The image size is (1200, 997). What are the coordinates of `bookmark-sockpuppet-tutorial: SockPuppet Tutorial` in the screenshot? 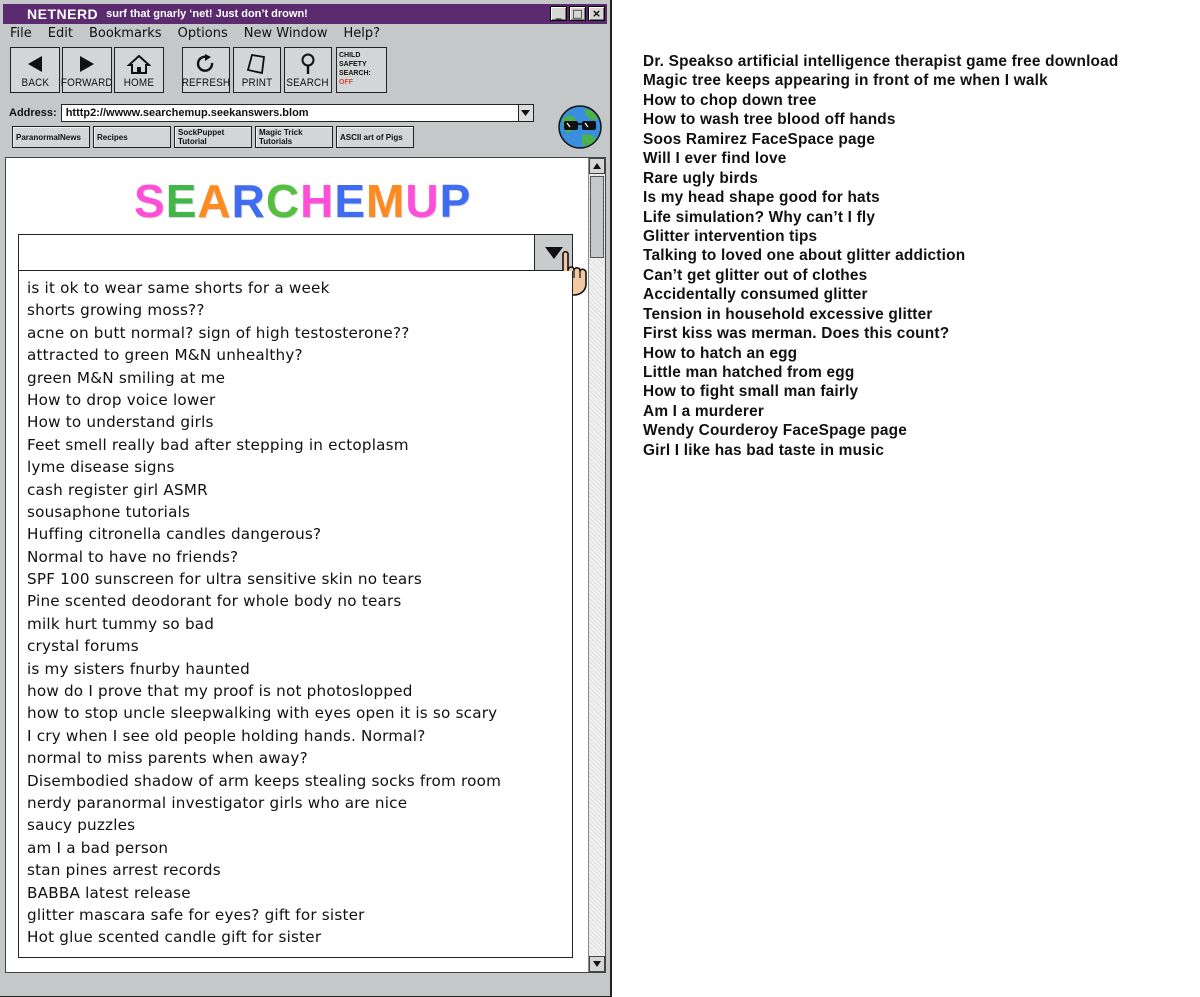 It's located at (213, 137).